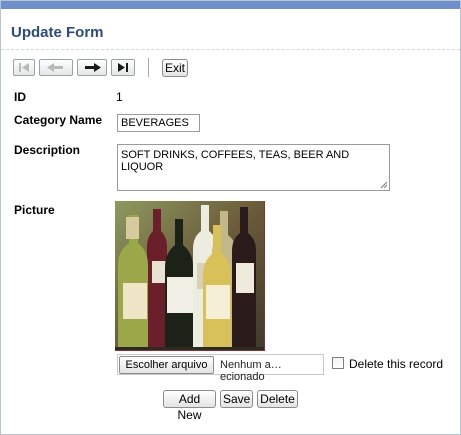 The image size is (461, 435). Describe the element at coordinates (158, 123) in the screenshot. I see `category-name-input: BEVERAGES` at that location.